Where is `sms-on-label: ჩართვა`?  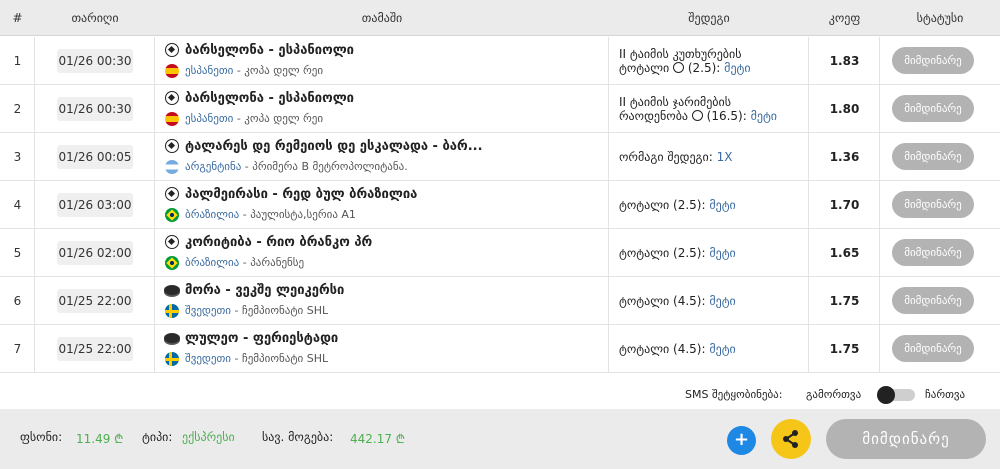 sms-on-label: ჩართვა is located at coordinates (945, 394).